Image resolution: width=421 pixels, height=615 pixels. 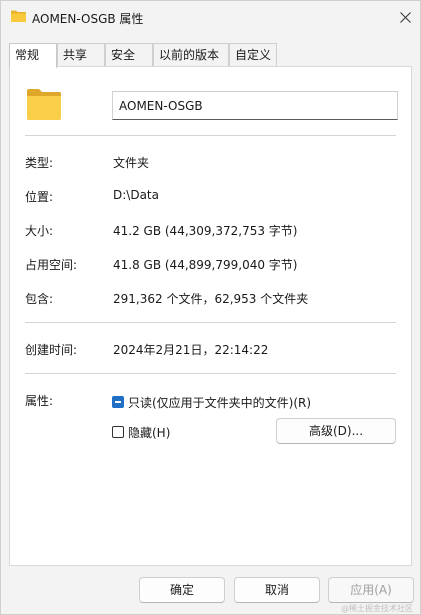 I want to click on size-value: 41.2 GB (44,309,372,753 字节), so click(x=205, y=231).